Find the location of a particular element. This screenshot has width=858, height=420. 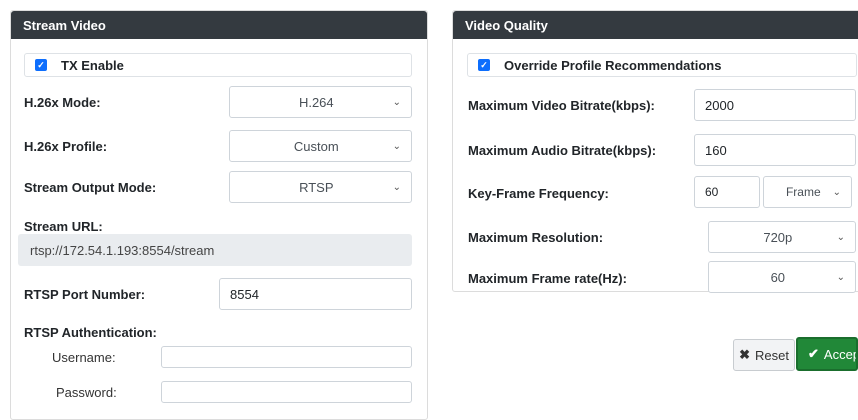

reset-button: ✖ Reset is located at coordinates (764, 355).